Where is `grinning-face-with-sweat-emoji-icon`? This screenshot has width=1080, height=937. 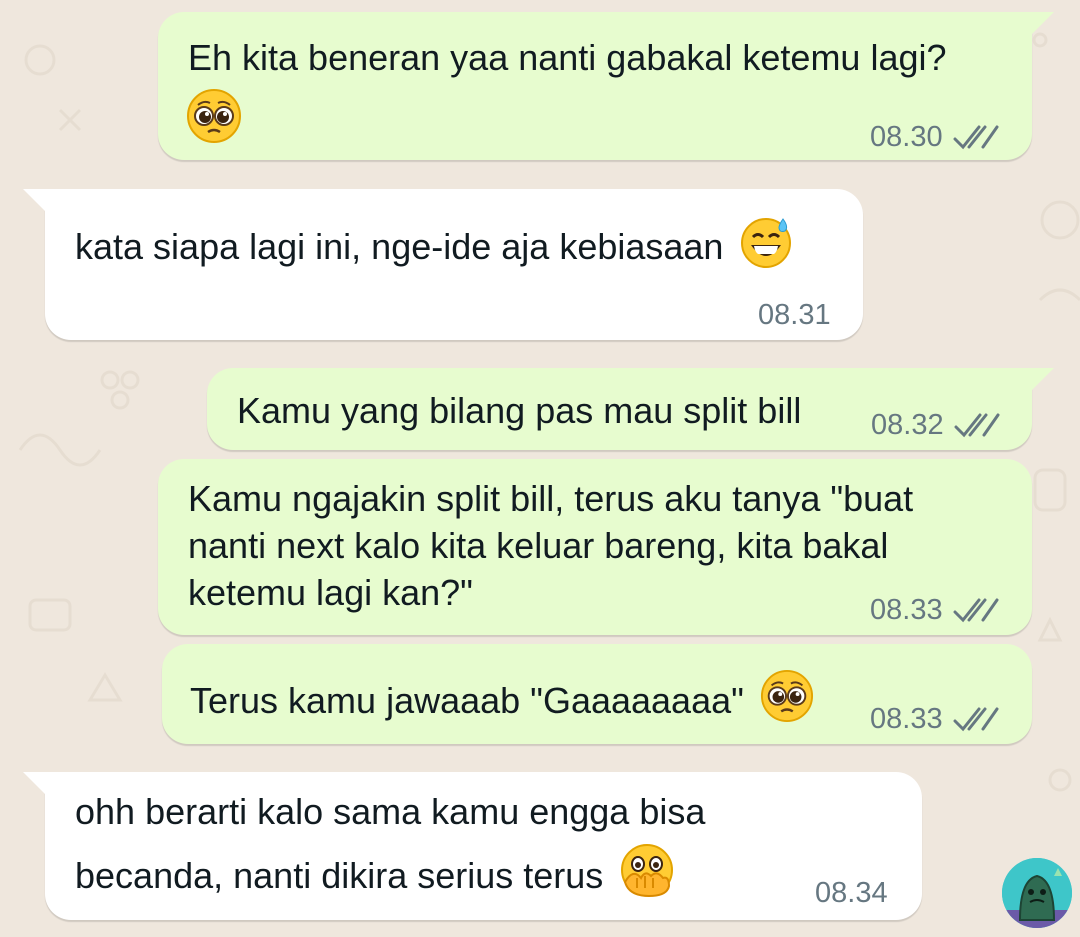
grinning-face-with-sweat-emoji-icon is located at coordinates (766, 247).